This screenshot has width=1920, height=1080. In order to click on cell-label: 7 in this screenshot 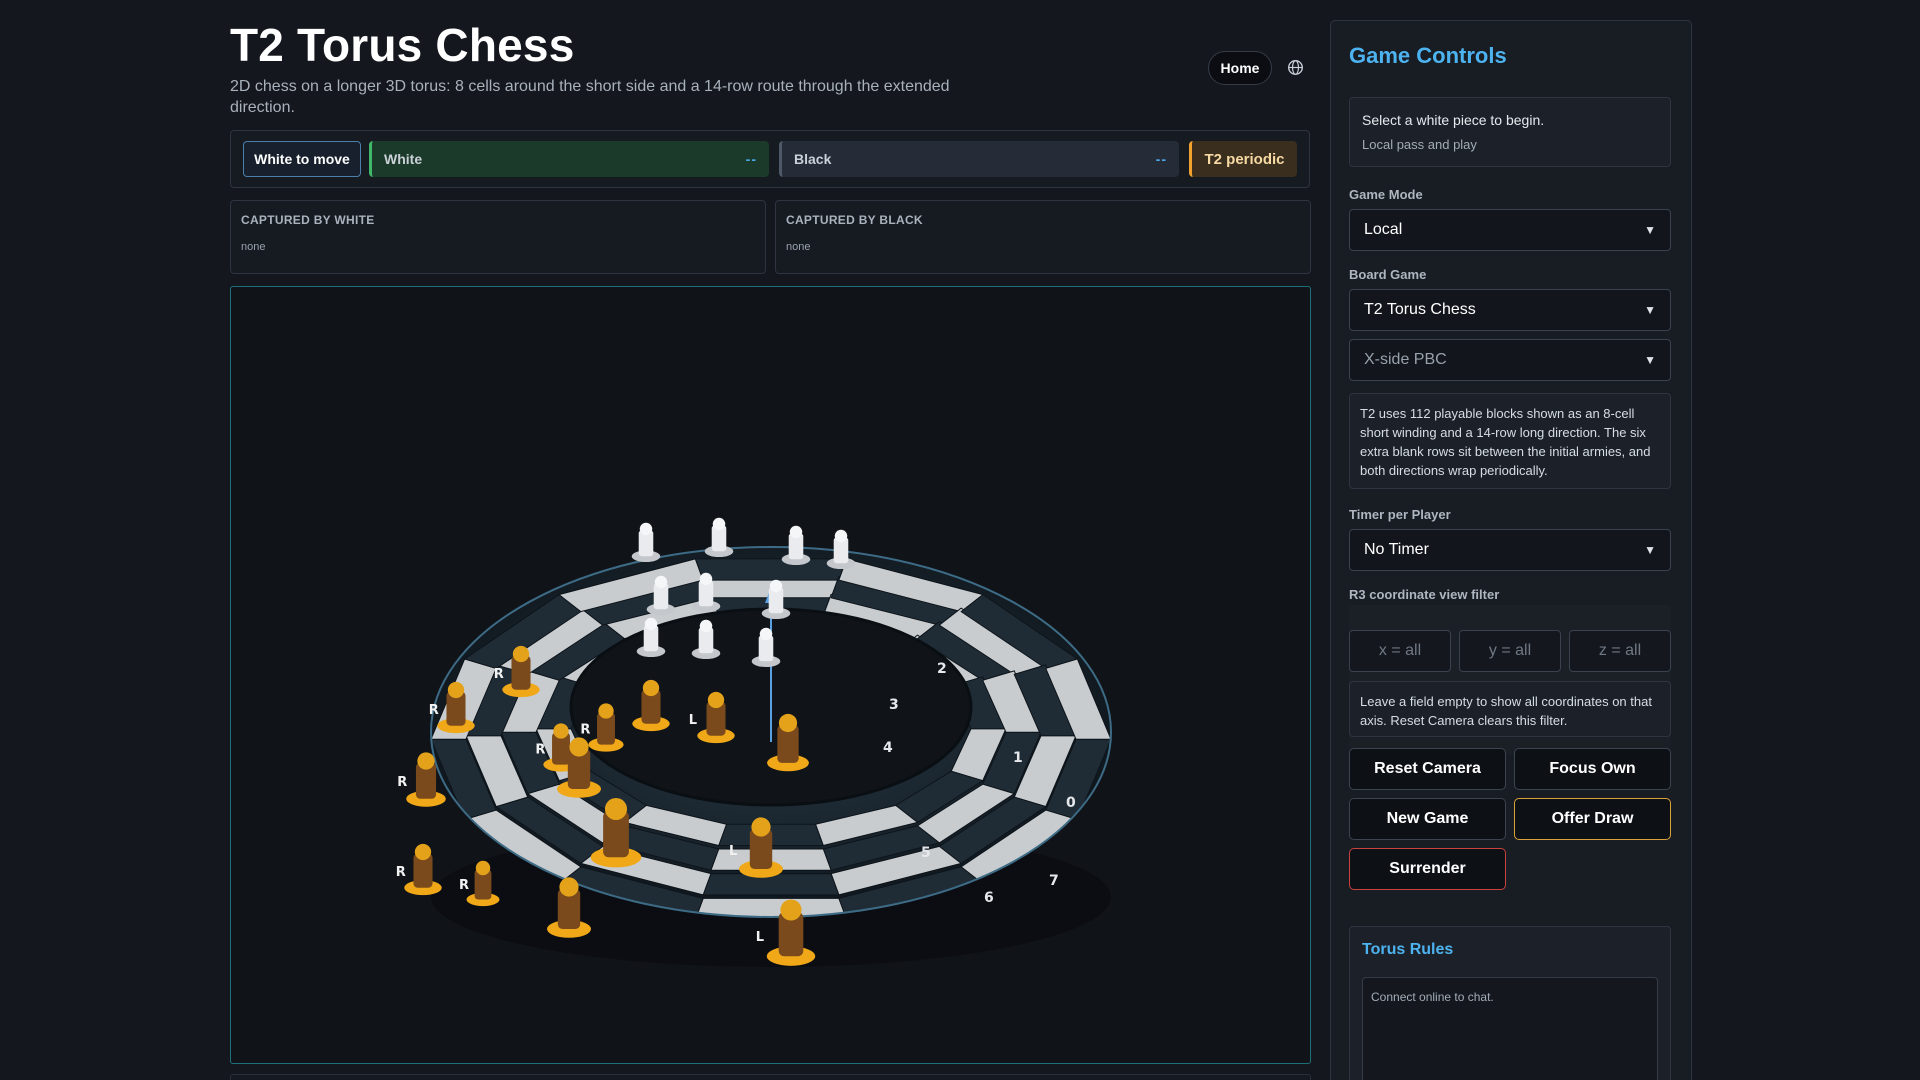, I will do `click(1054, 881)`.